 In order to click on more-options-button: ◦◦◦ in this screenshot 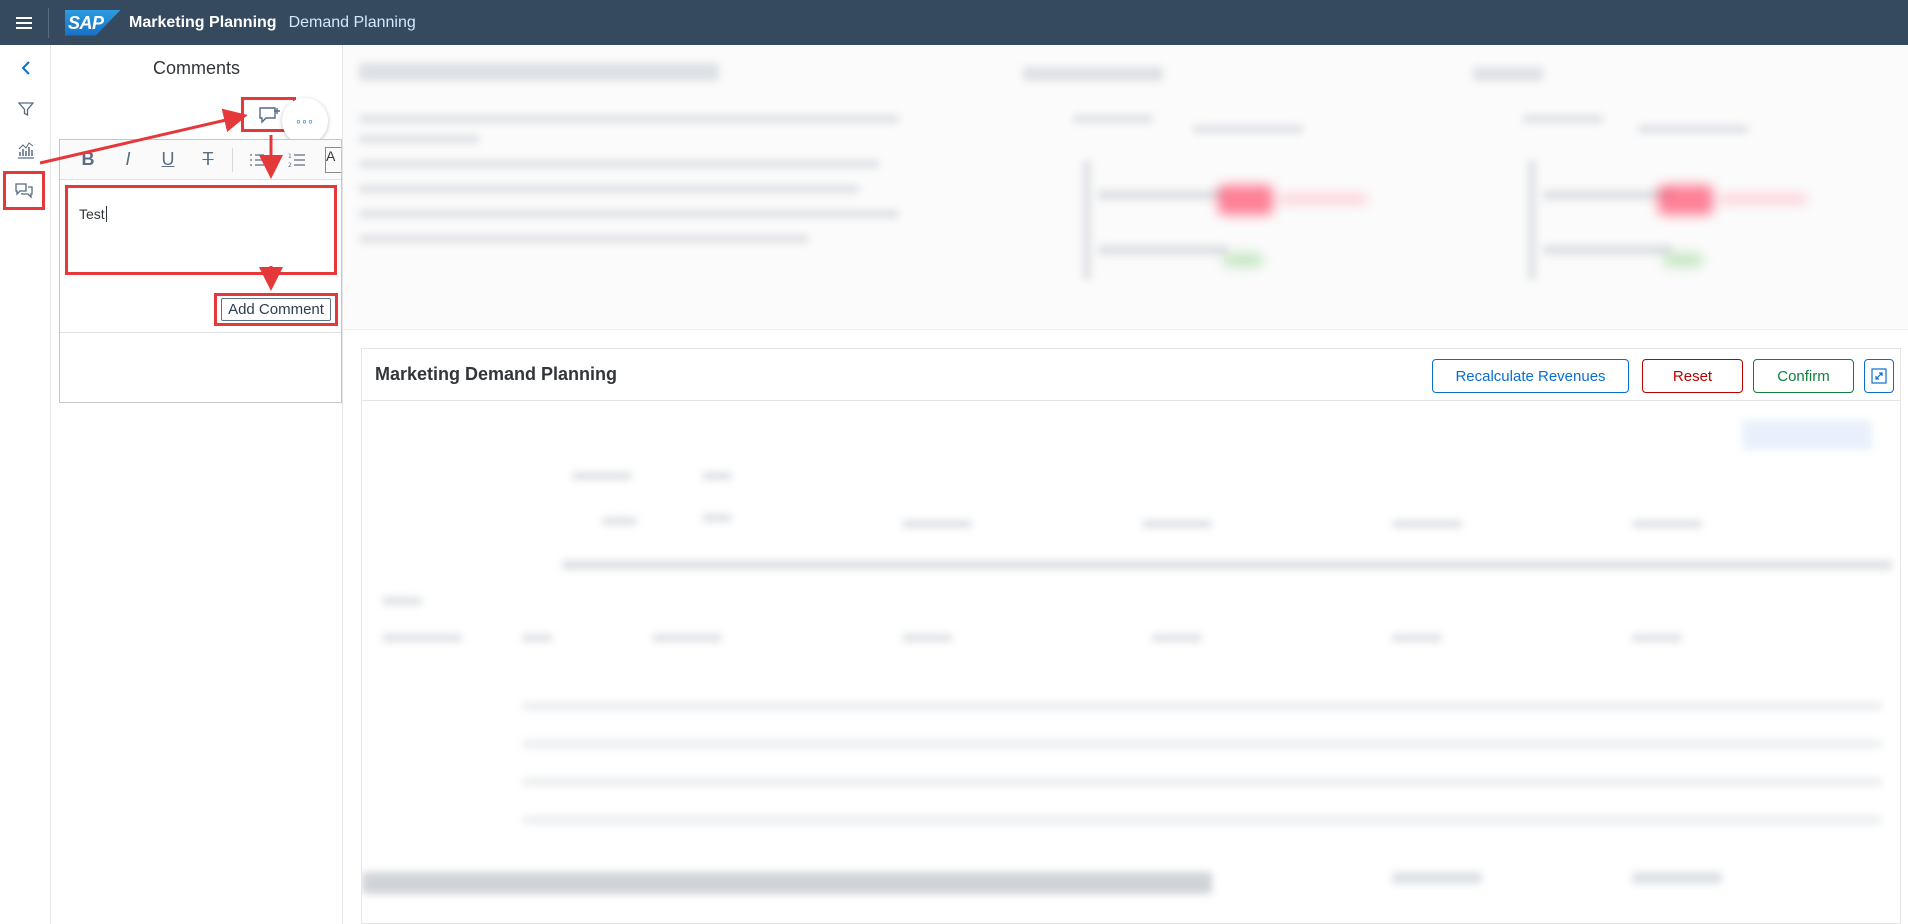, I will do `click(305, 121)`.